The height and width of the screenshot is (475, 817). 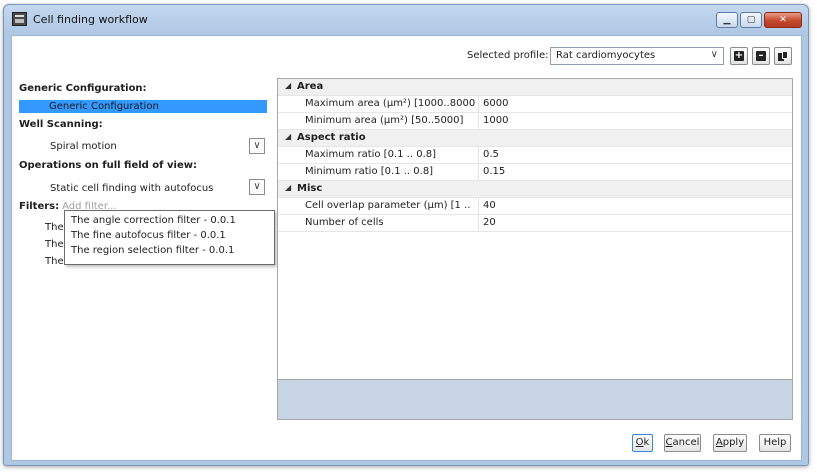 I want to click on property-row: Minimum ratio [0.1 .. 0.8] 0.15, so click(x=535, y=172).